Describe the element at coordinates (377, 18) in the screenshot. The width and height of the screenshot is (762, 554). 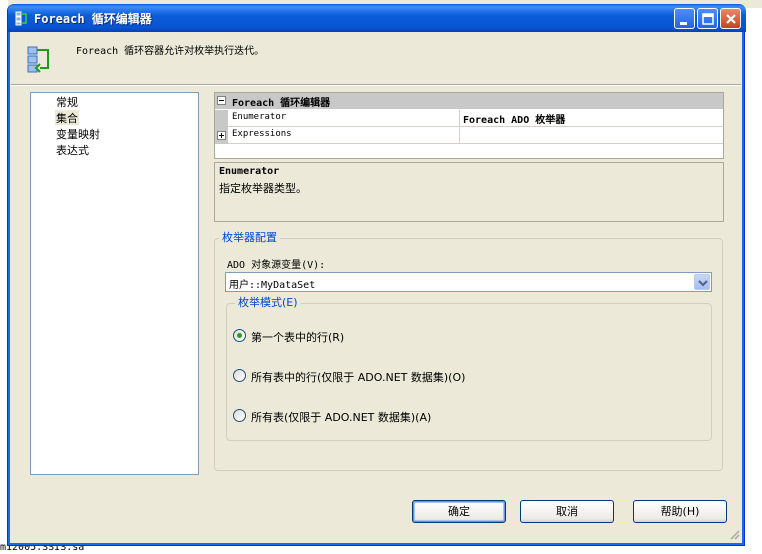
I see `title-bar: Foreach 循环编辑器` at that location.